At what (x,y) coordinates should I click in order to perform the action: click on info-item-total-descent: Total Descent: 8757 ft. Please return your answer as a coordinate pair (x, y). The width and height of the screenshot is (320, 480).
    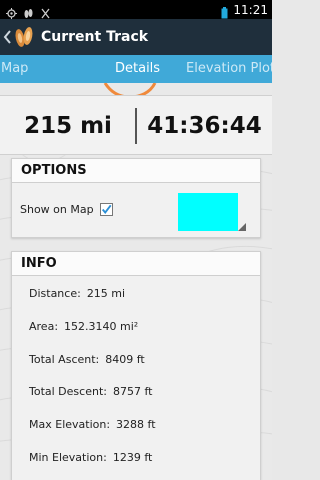
    Looking at the image, I should click on (92, 392).